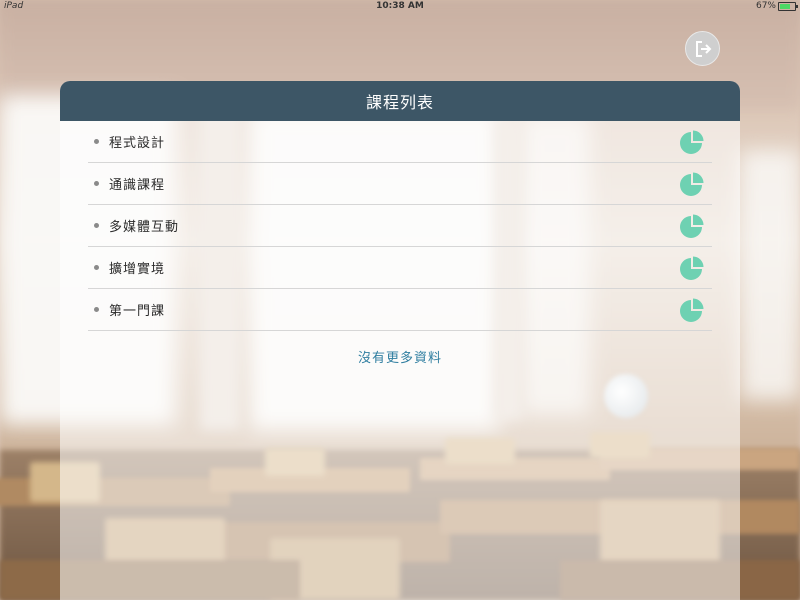 The image size is (800, 600). What do you see at coordinates (765, 6) in the screenshot?
I see `battery-percent: 67%` at bounding box center [765, 6].